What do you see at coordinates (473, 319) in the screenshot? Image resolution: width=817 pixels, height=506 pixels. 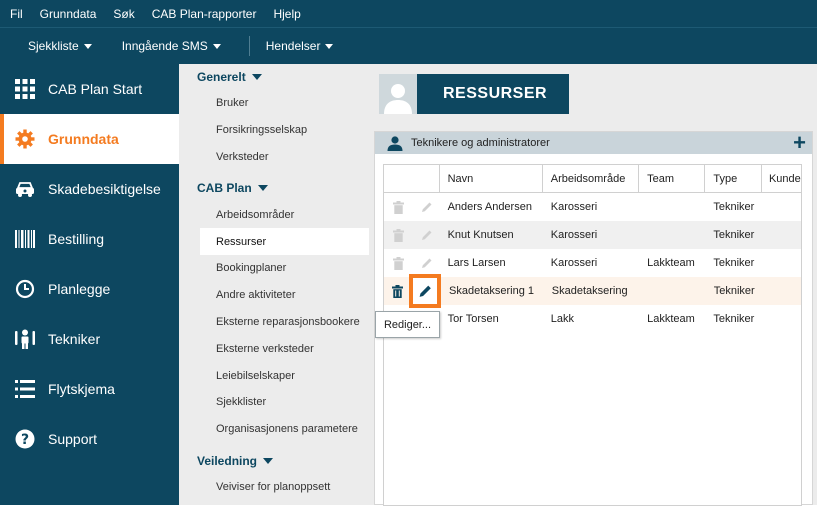 I see `cell-navn: Tor Torsen` at bounding box center [473, 319].